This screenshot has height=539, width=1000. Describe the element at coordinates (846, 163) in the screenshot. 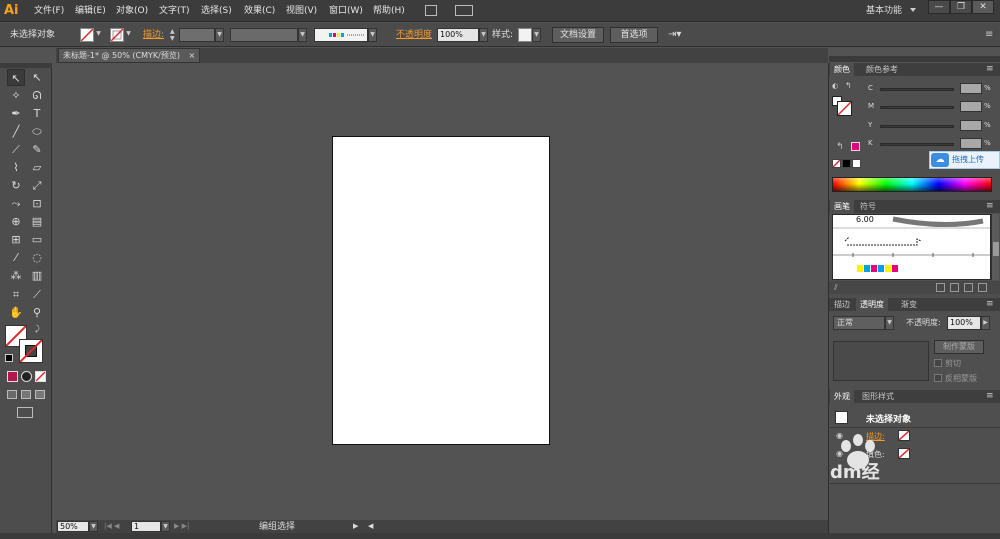

I see `black-swatch` at that location.